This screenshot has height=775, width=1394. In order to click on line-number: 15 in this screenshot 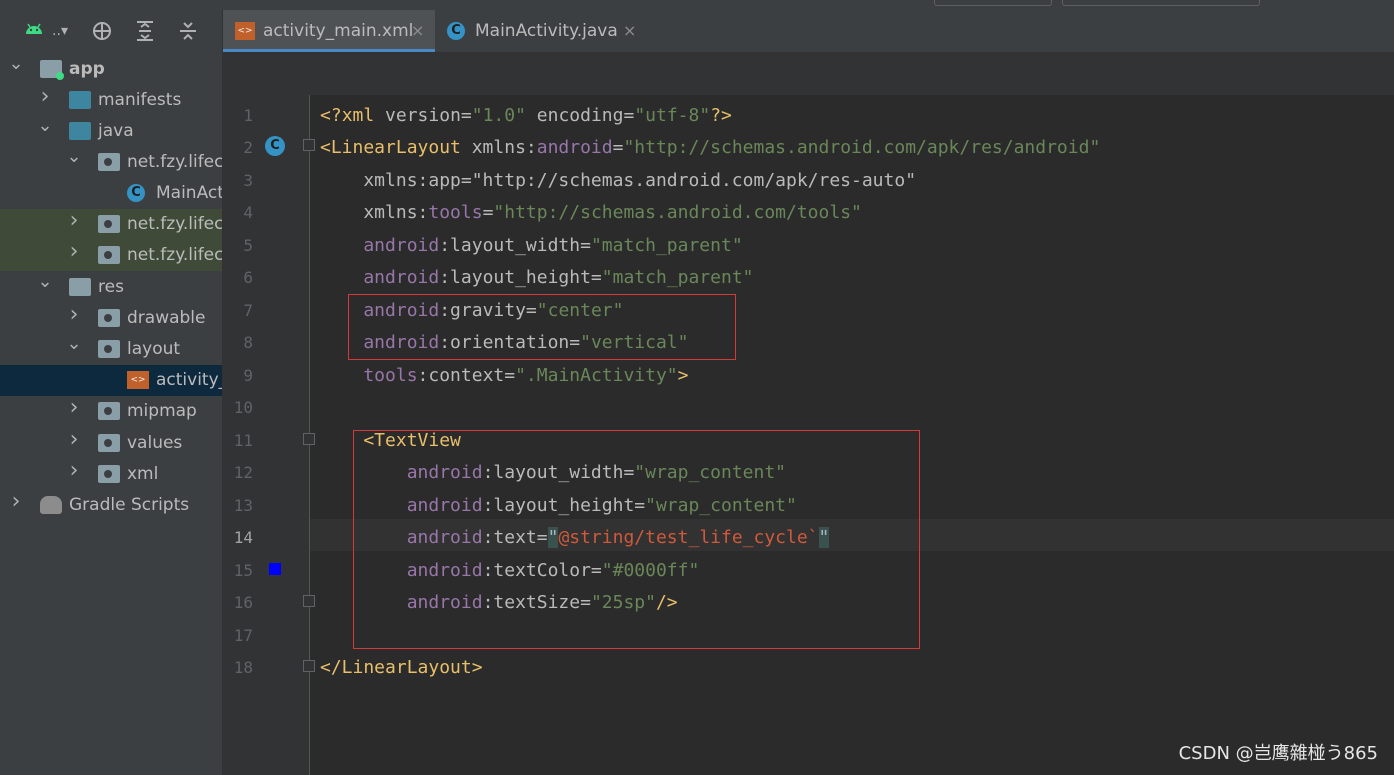, I will do `click(243, 570)`.